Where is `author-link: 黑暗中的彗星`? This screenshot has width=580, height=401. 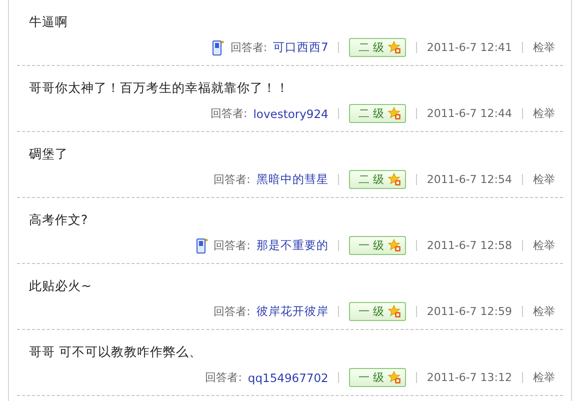 author-link: 黑暗中的彗星 is located at coordinates (292, 179).